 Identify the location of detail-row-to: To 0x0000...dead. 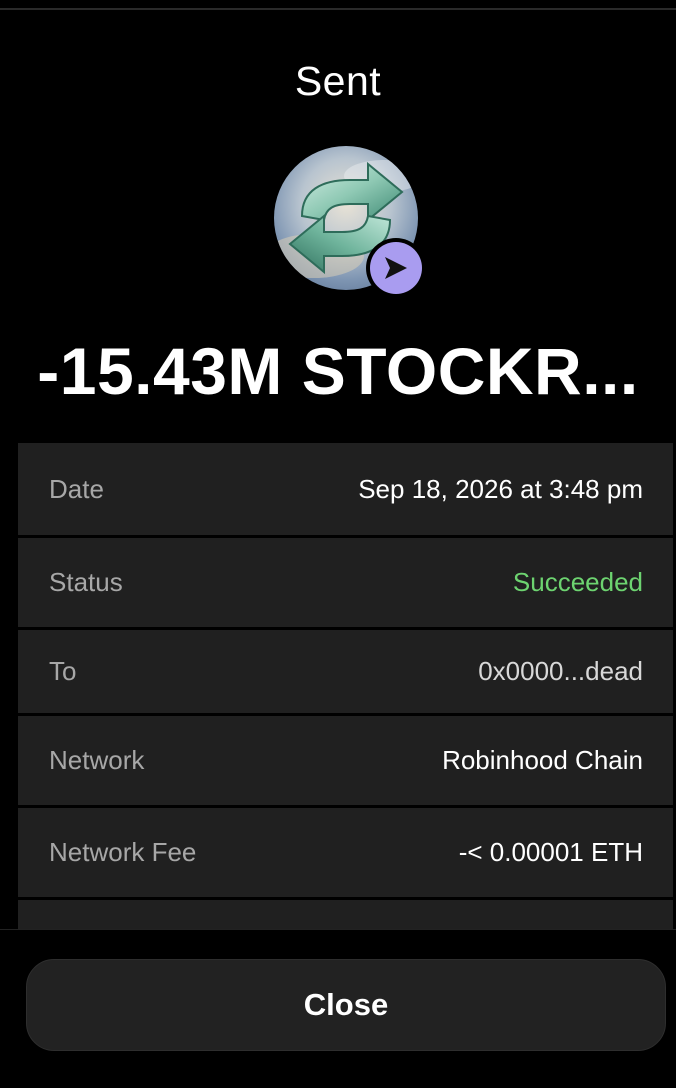
(345, 671).